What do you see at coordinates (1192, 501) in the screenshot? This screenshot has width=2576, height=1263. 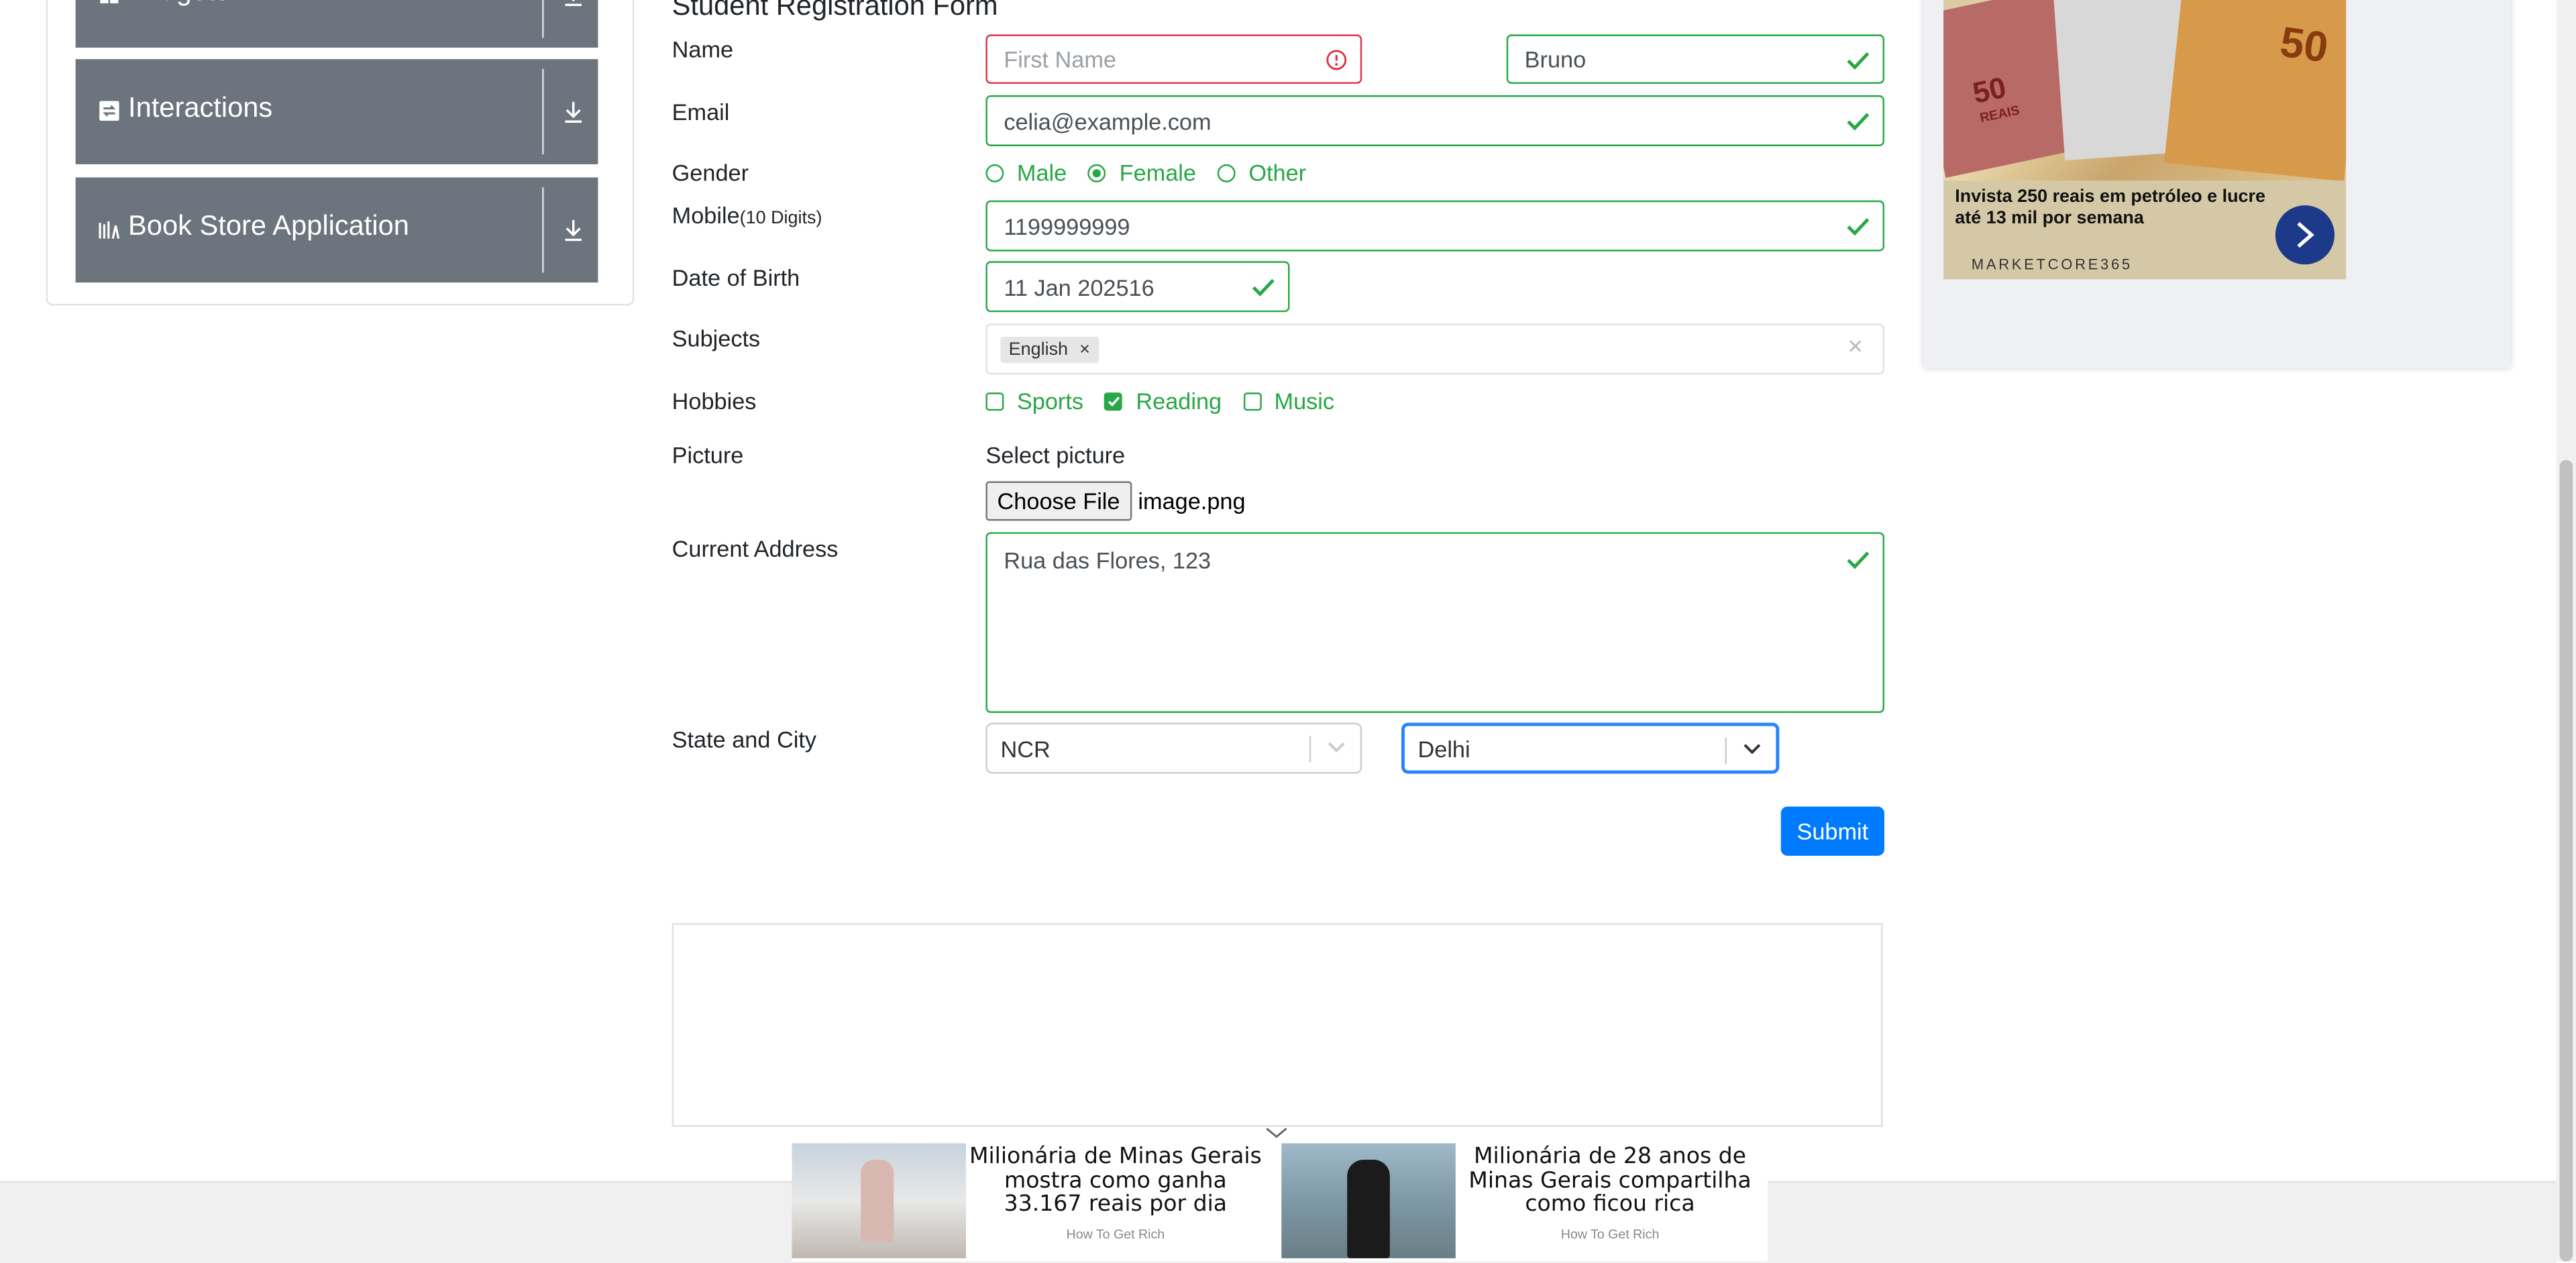 I see `file-name: image.png` at bounding box center [1192, 501].